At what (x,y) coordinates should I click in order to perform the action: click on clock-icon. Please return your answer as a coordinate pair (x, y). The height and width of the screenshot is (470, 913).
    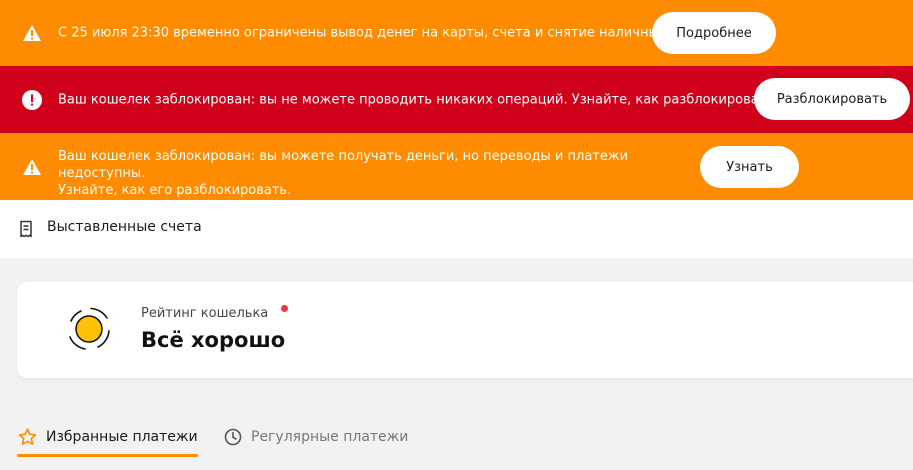
    Looking at the image, I should click on (233, 437).